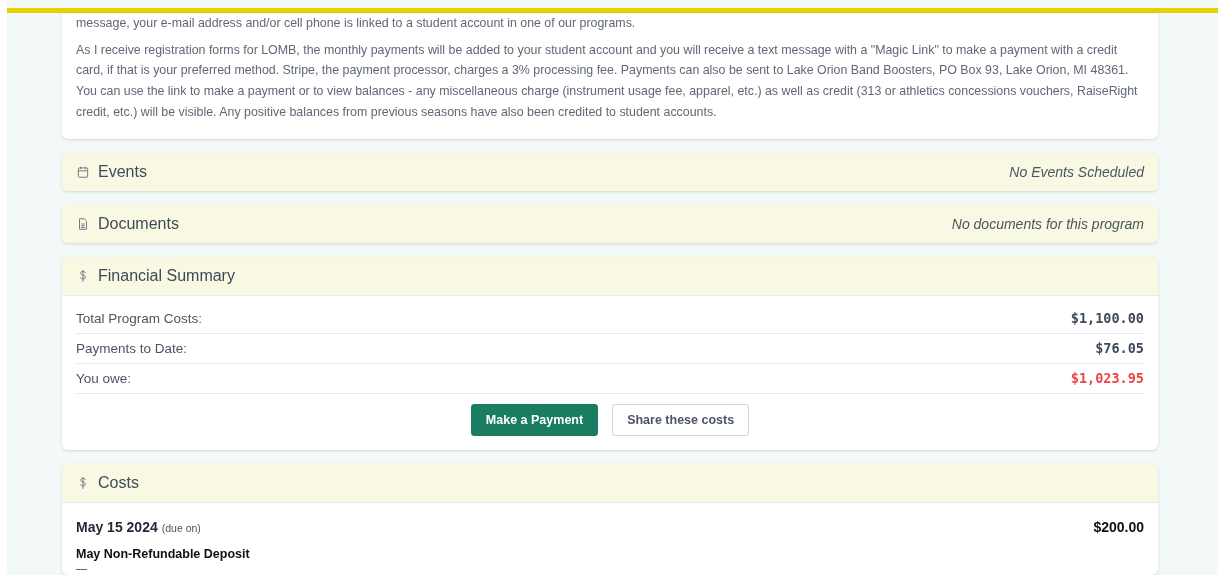 The image size is (1218, 575). Describe the element at coordinates (534, 419) in the screenshot. I see `payment-button: Make a Payment` at that location.